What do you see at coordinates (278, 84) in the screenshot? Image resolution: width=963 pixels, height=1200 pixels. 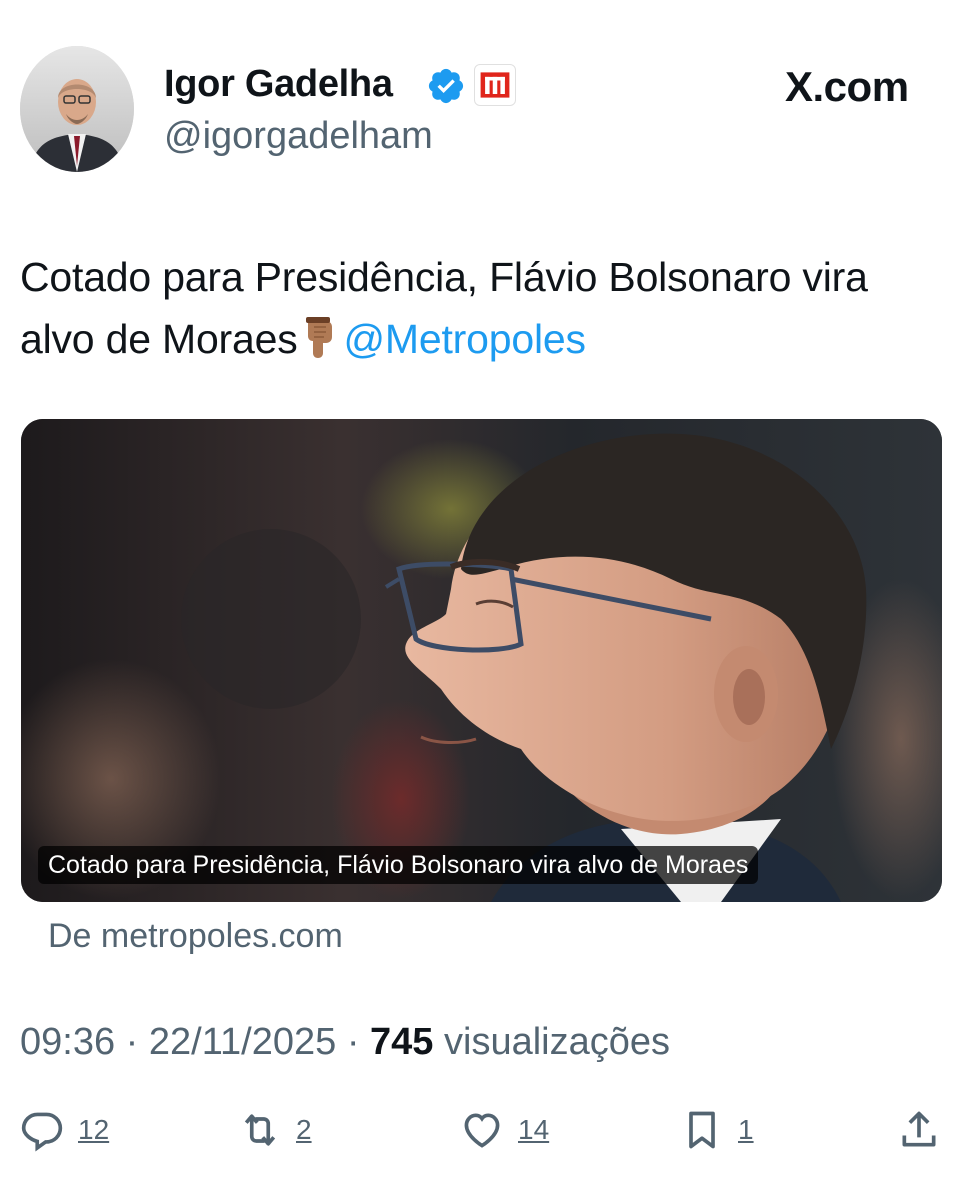 I see `display-name: Igor Gadelha` at bounding box center [278, 84].